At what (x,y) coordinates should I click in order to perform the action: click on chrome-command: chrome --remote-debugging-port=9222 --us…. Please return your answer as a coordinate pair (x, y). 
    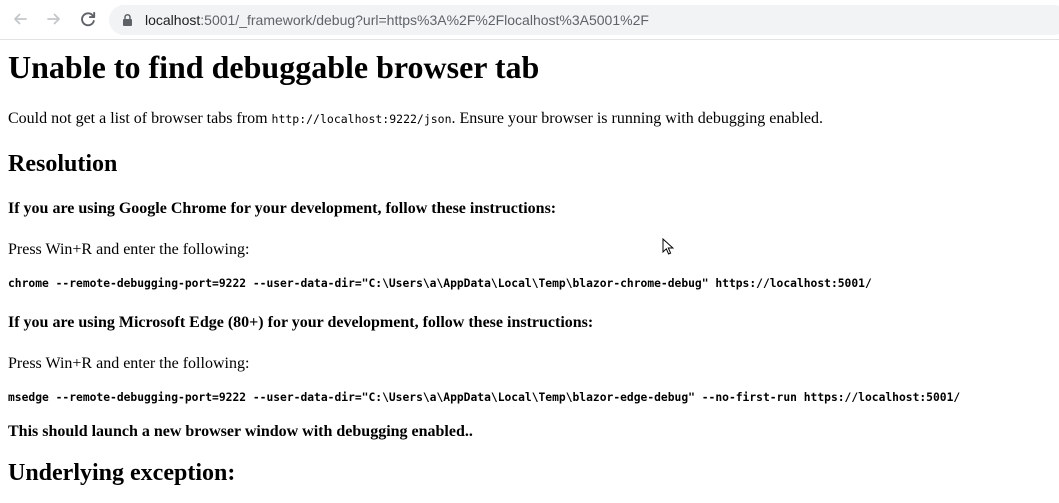
    Looking at the image, I should click on (440, 283).